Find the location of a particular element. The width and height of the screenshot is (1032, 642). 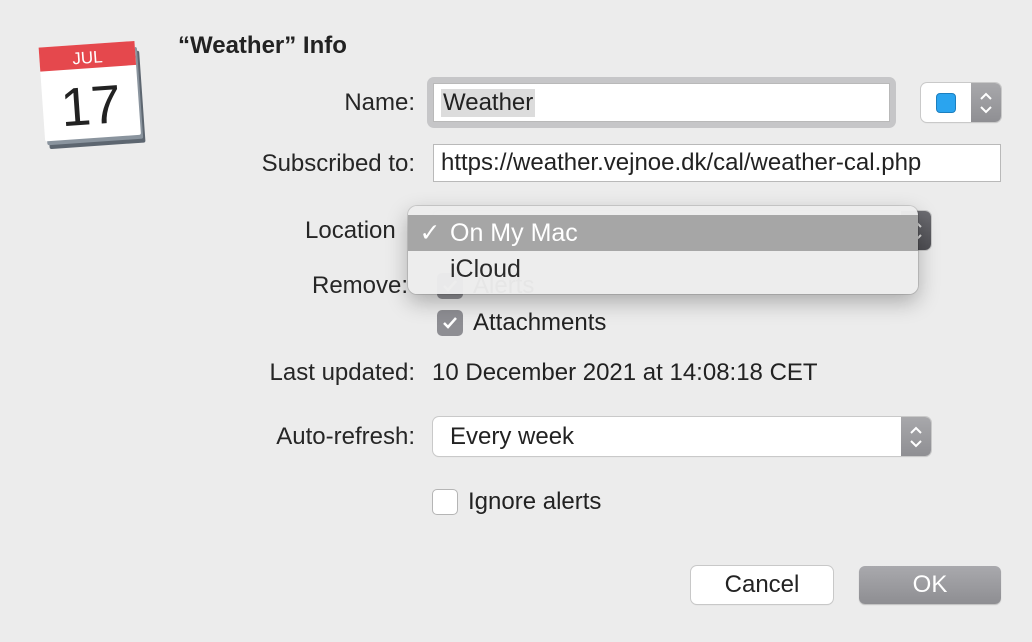

checkmark-icon: ✓ is located at coordinates (430, 233).